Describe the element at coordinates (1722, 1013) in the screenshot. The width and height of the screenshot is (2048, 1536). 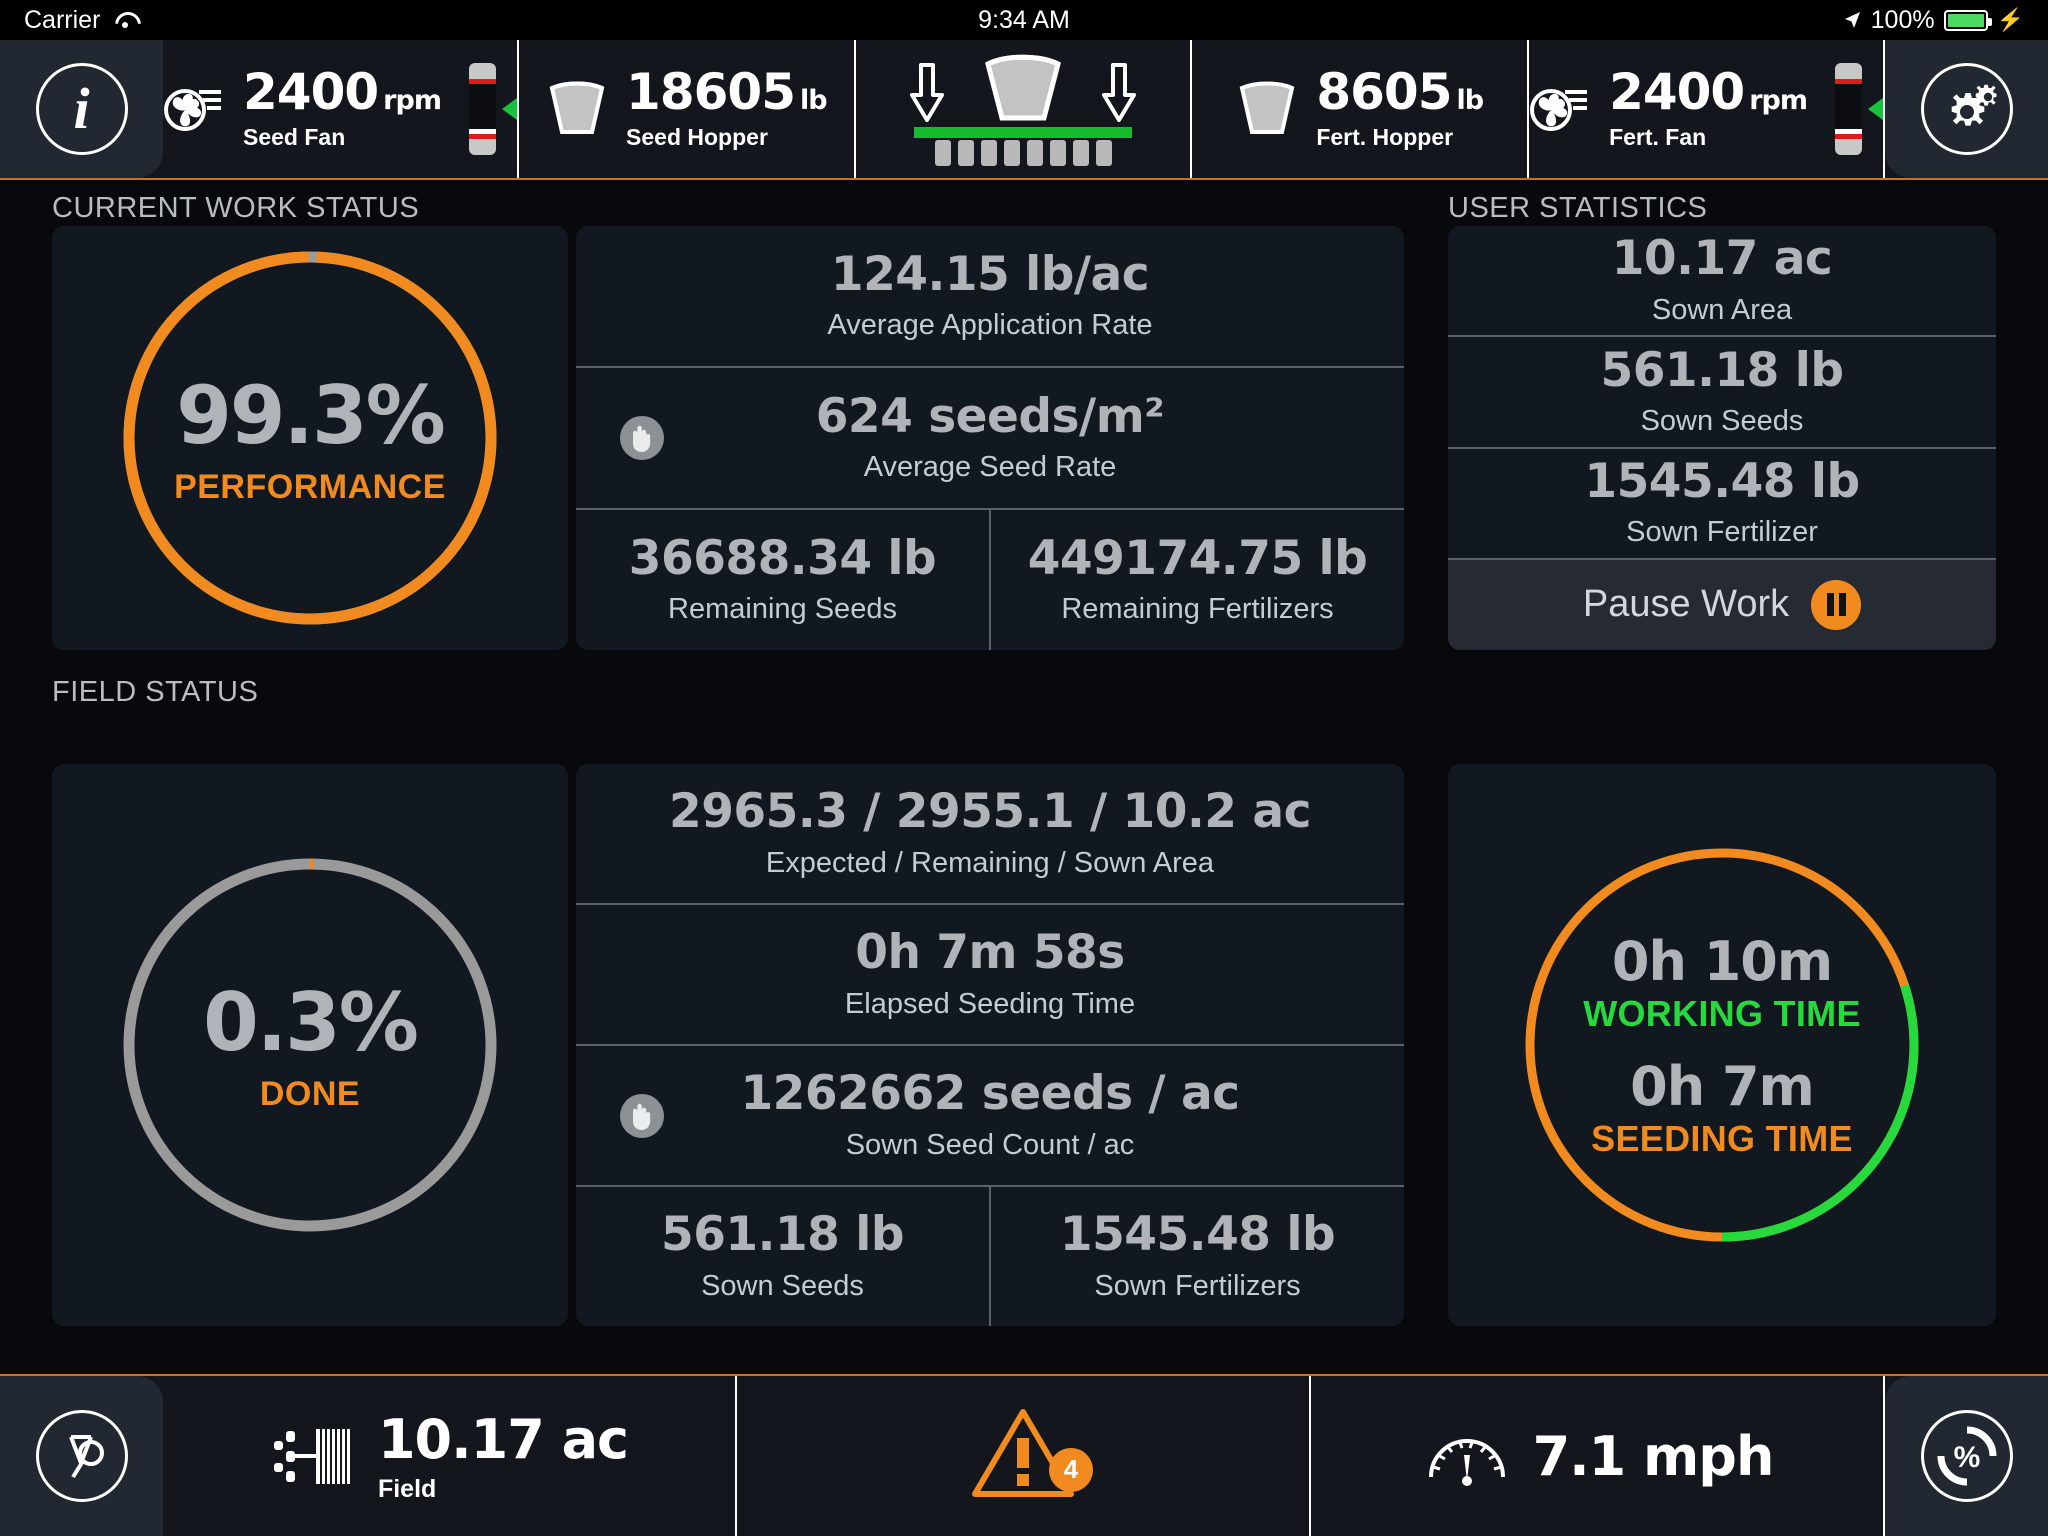
I see `working-time-label: WORKING TIME` at that location.